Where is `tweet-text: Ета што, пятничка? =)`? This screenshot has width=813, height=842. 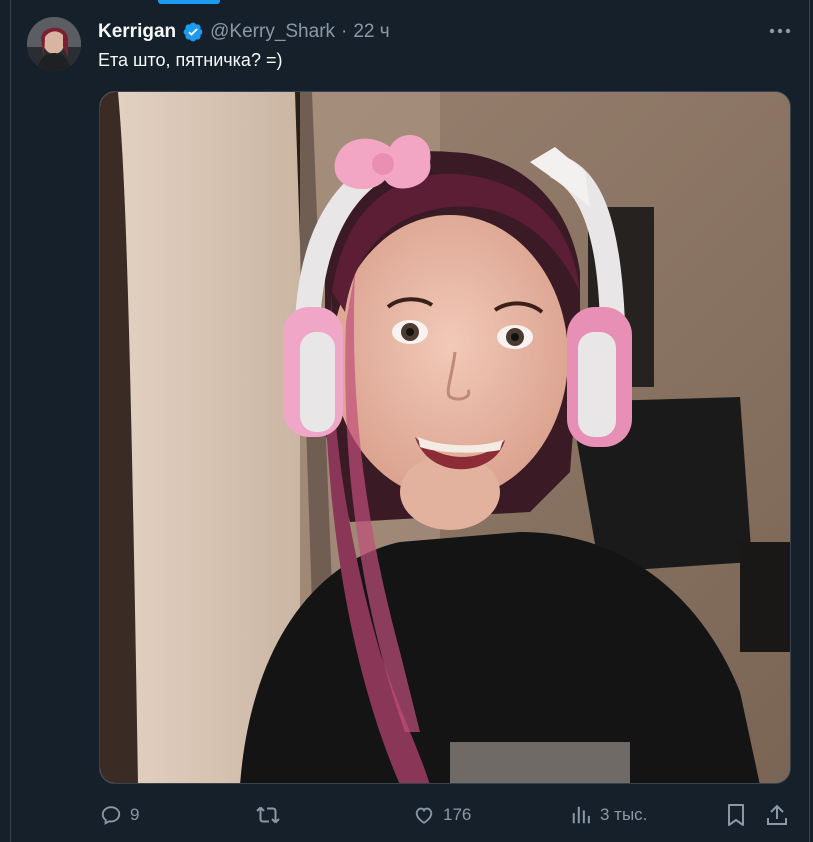
tweet-text: Ета што, пятничка? =) is located at coordinates (190, 60).